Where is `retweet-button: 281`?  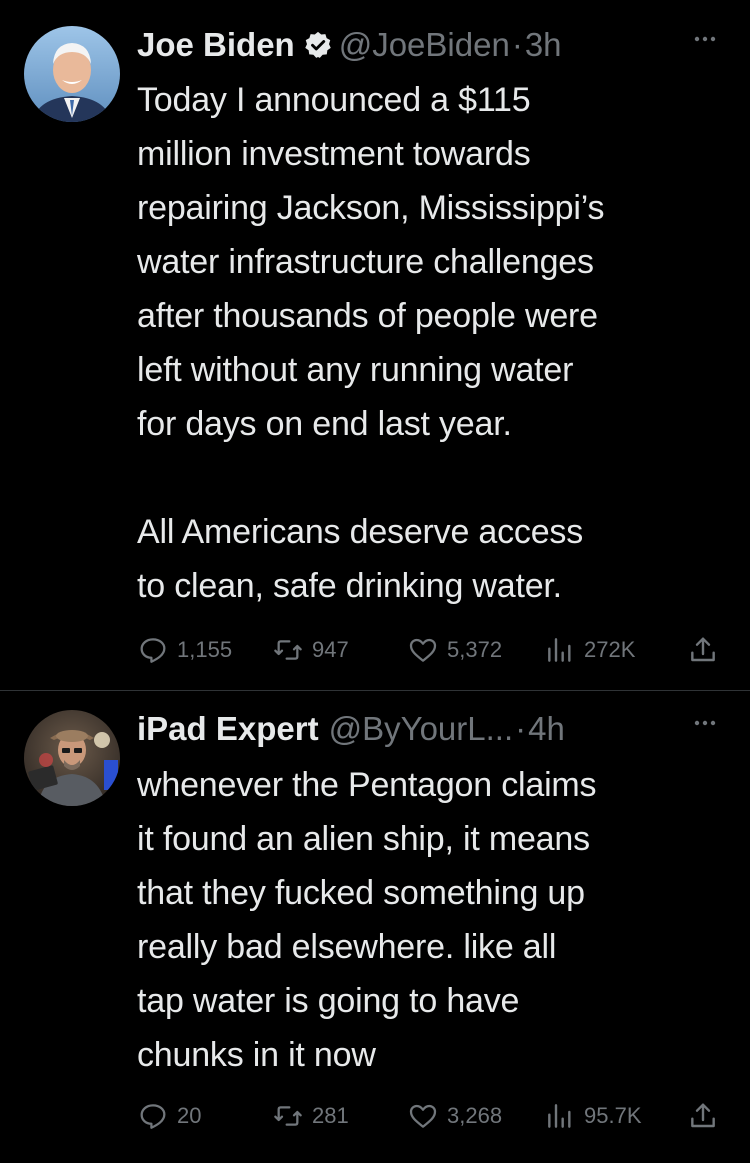
retweet-button: 281 is located at coordinates (310, 1116).